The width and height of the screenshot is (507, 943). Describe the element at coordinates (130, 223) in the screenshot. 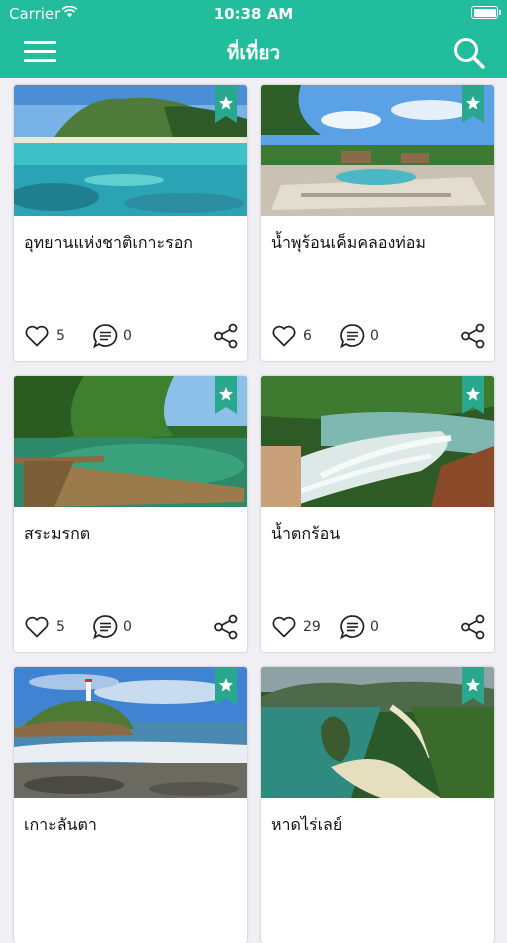

I see `place-card: อุทยานแห่งชาติเกาะรอก 5 0` at that location.